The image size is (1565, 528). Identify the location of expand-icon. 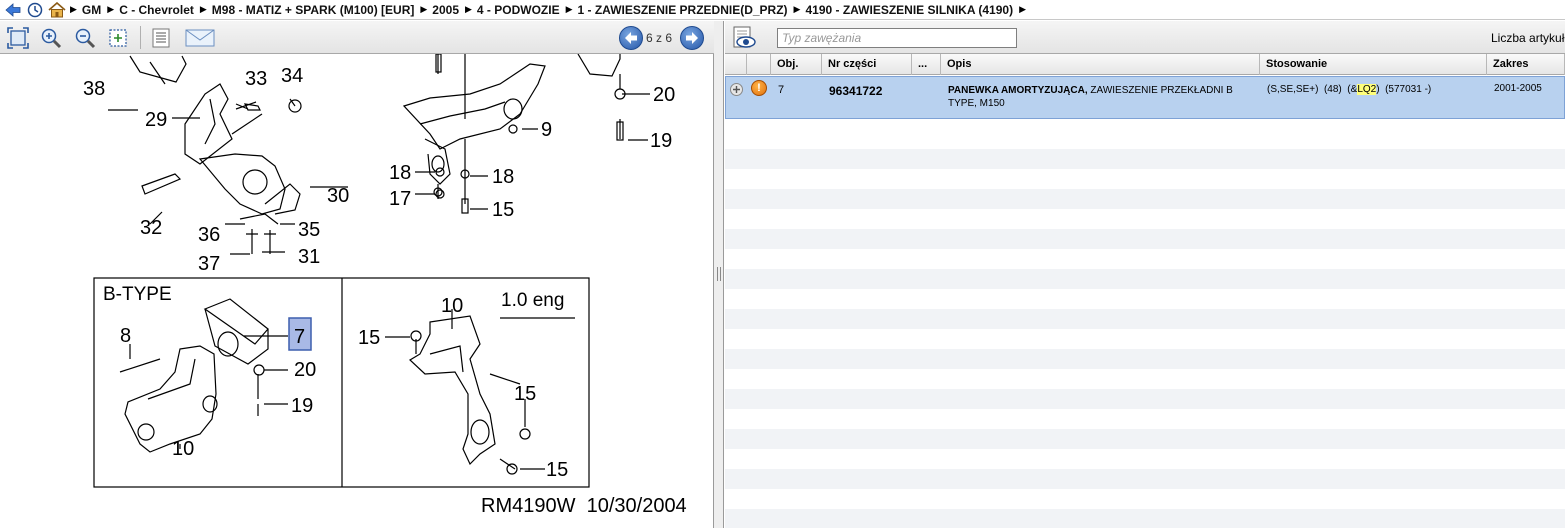
(736, 89).